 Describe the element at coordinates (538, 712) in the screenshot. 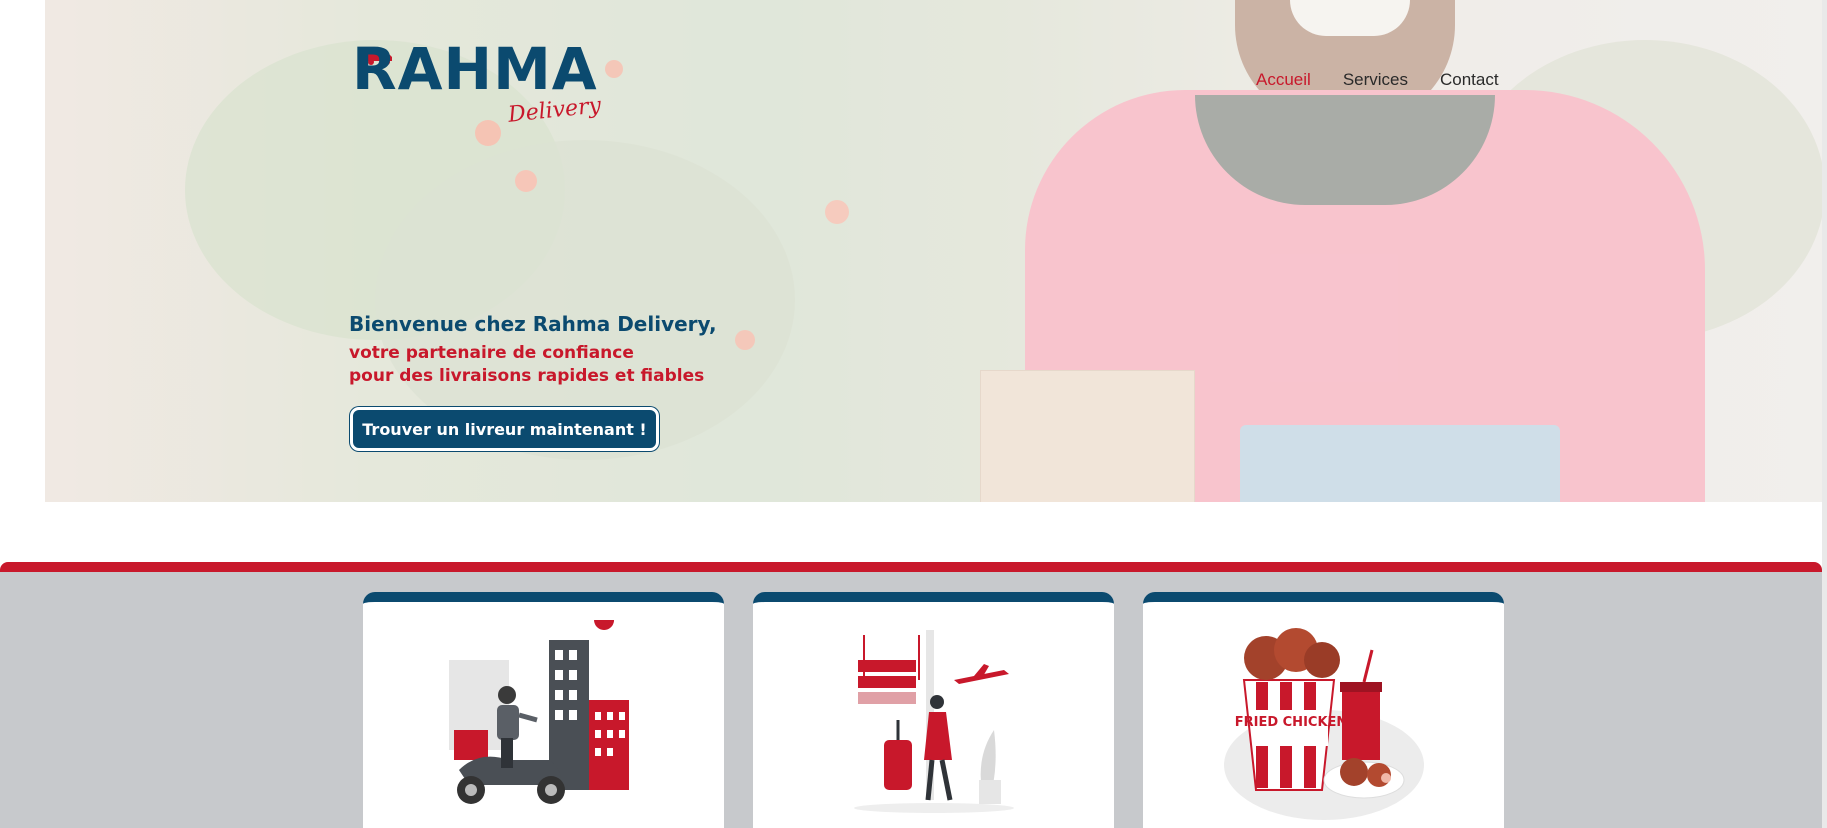

I see `scooter-delivery-illustration` at that location.